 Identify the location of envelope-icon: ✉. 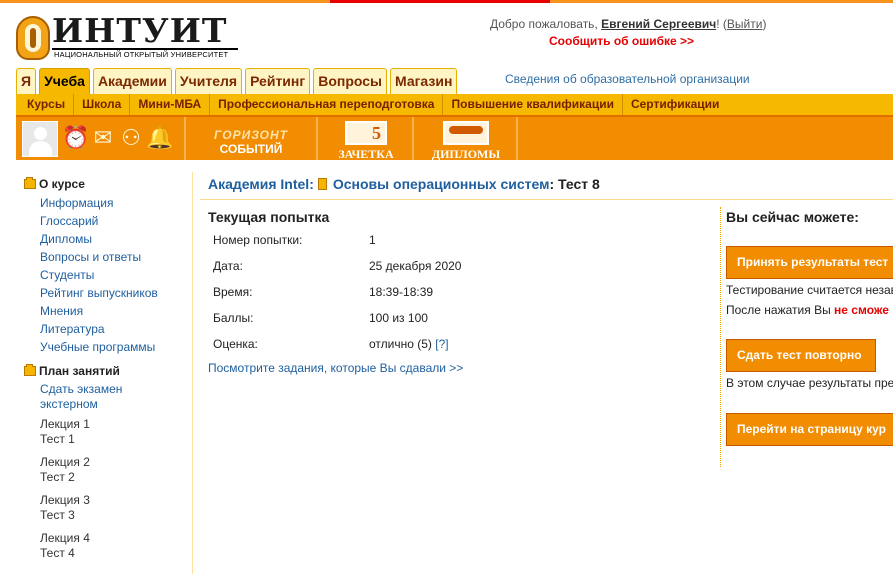
(103, 138).